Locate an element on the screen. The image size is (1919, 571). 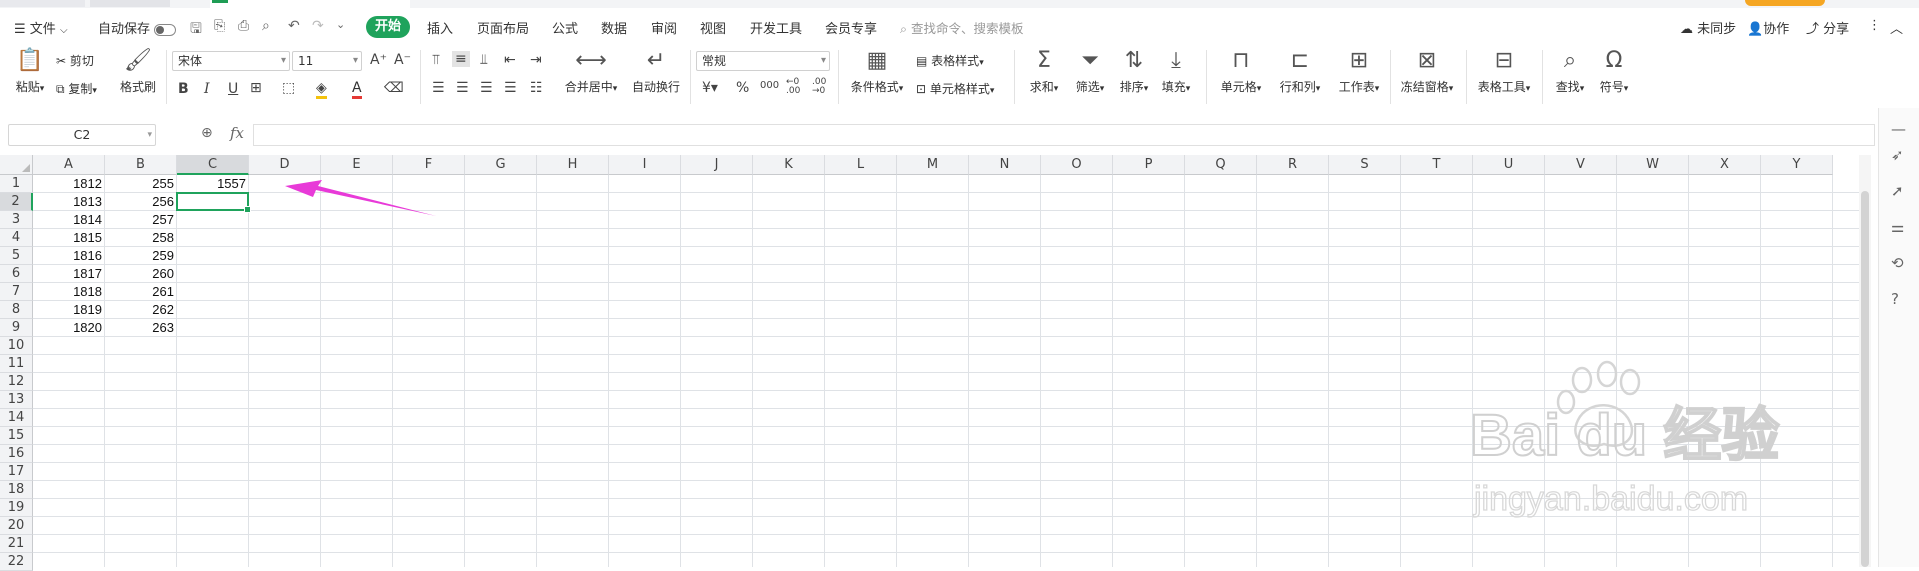
row-header: 11 is located at coordinates (16, 364).